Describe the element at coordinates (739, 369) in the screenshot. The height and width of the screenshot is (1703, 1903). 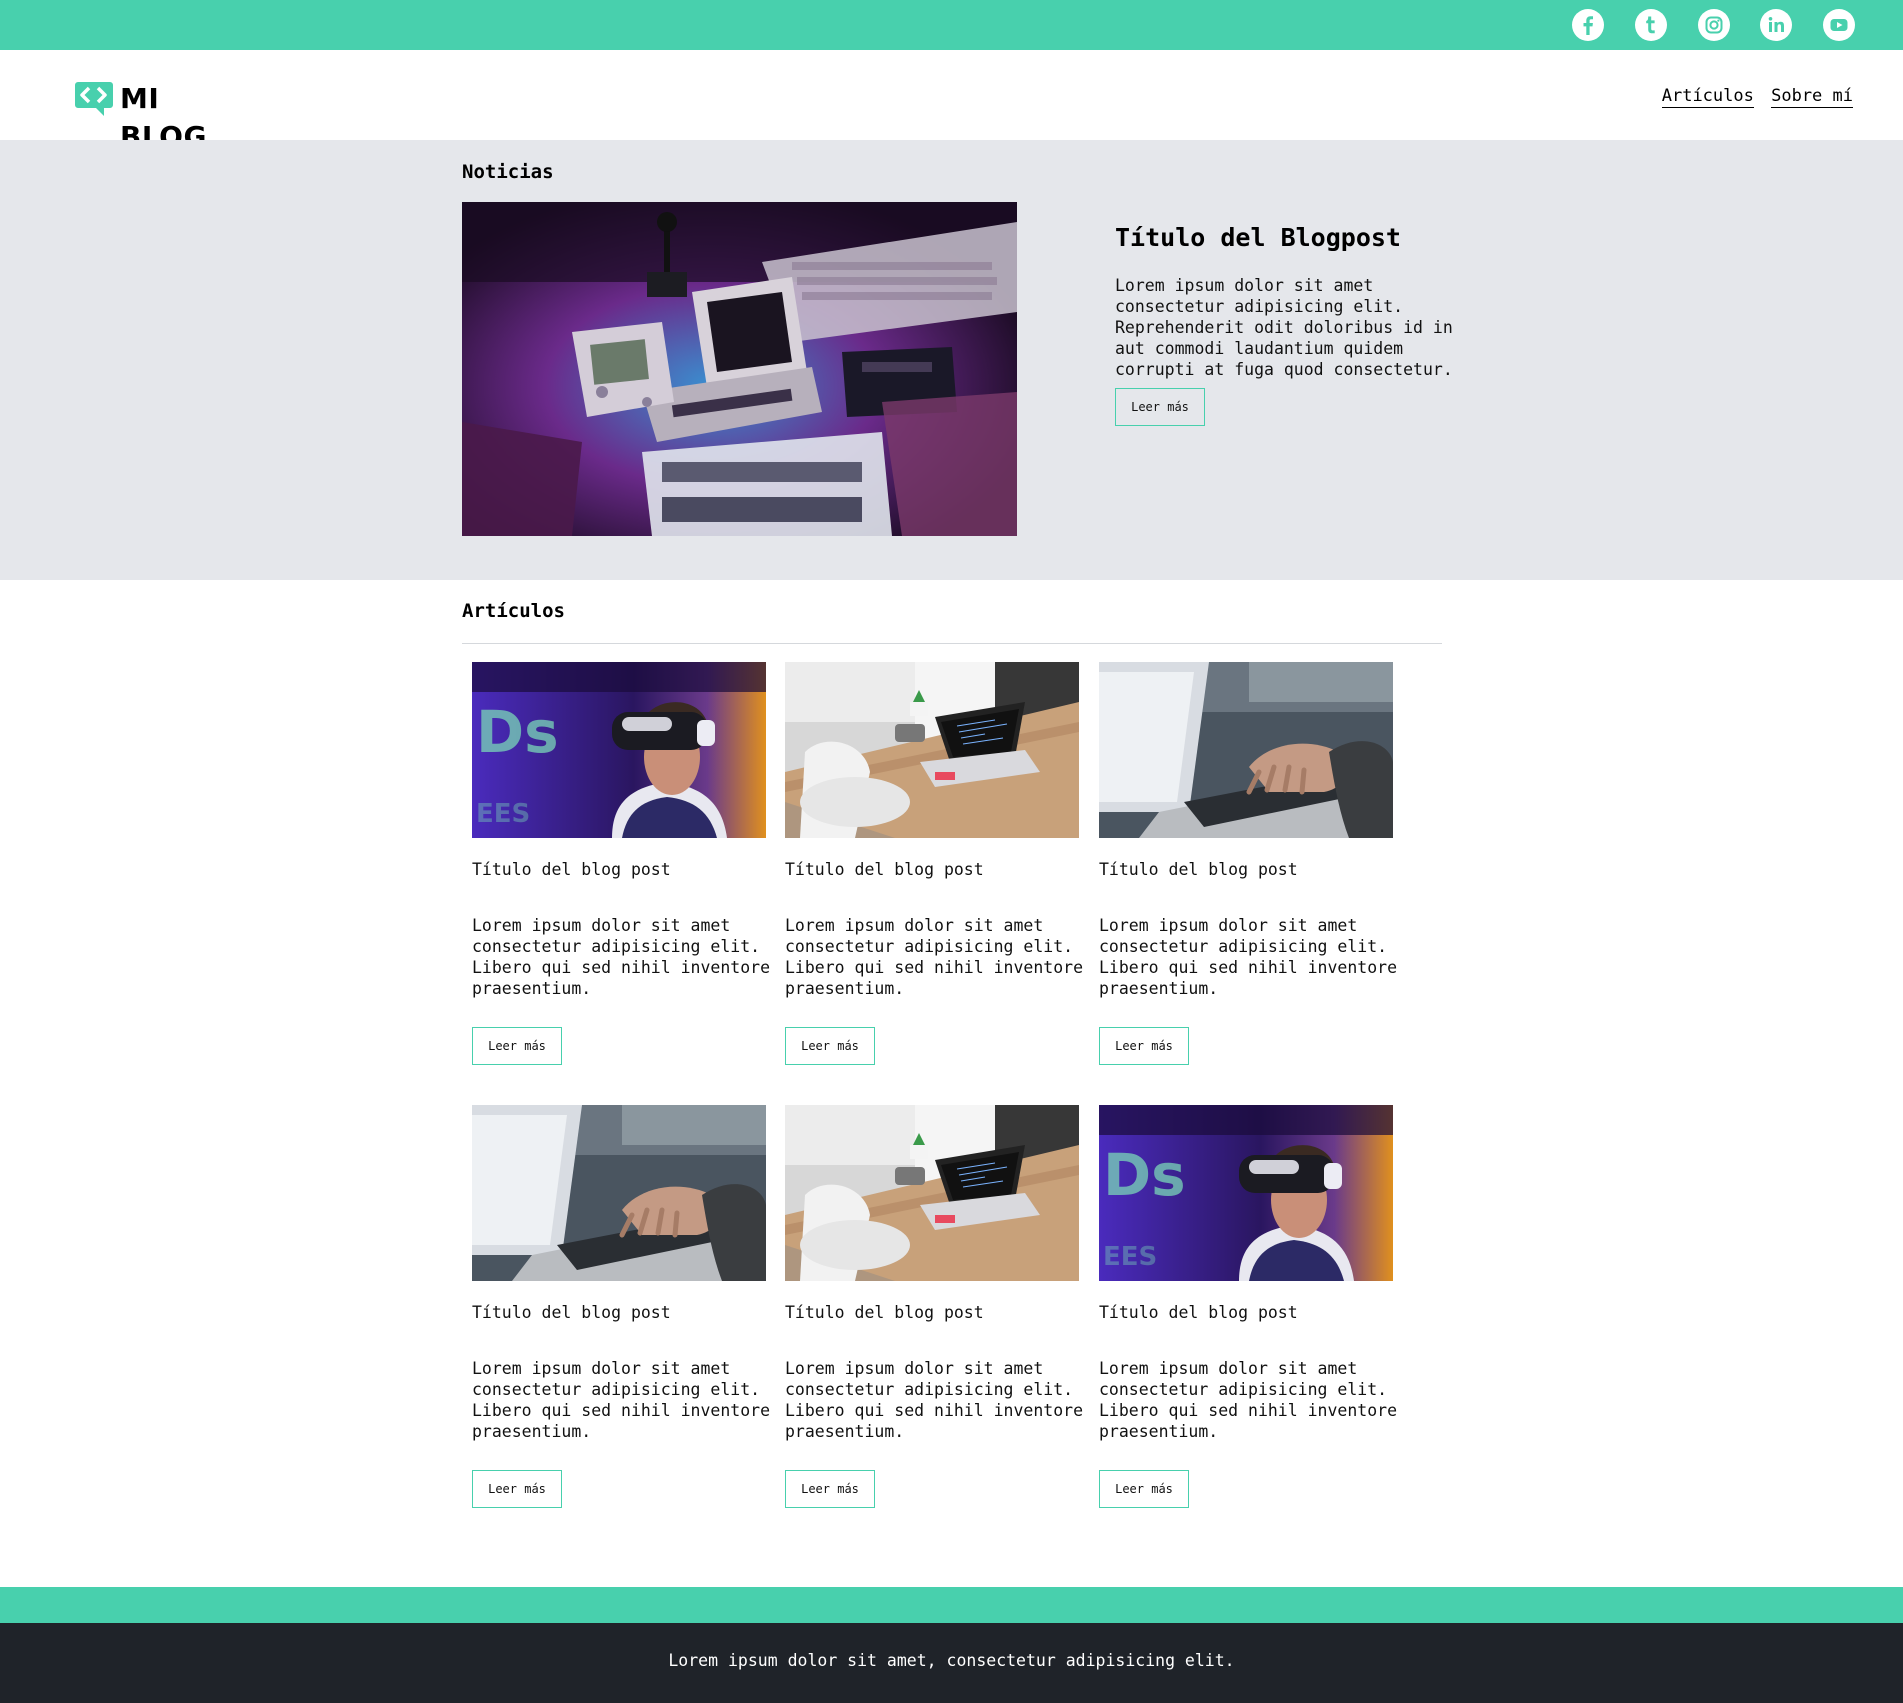
I see `featured-post-image` at that location.